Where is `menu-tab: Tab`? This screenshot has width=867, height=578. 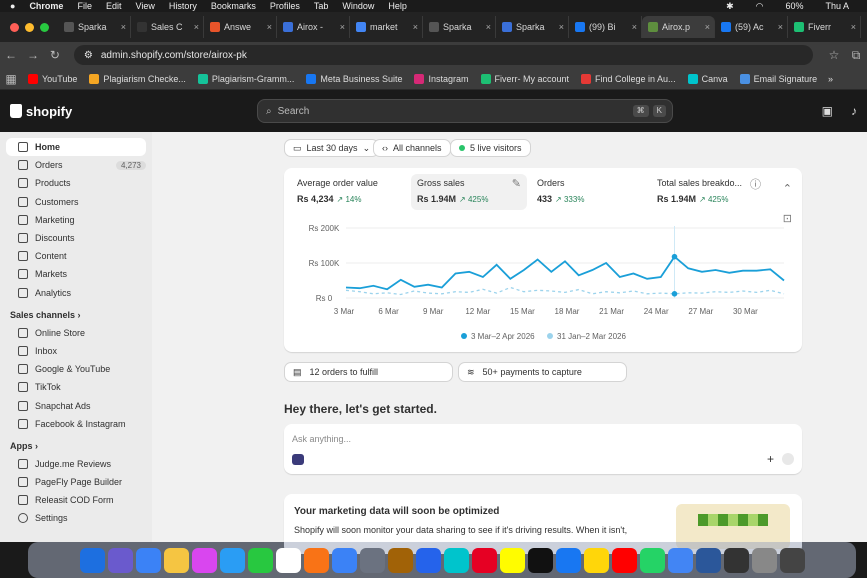
menu-tab: Tab is located at coordinates (321, 6).